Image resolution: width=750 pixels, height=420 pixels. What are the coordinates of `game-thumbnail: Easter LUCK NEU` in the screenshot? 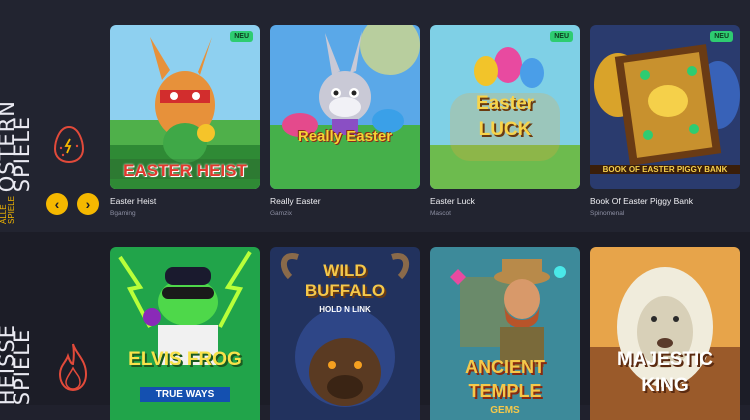 It's located at (505, 107).